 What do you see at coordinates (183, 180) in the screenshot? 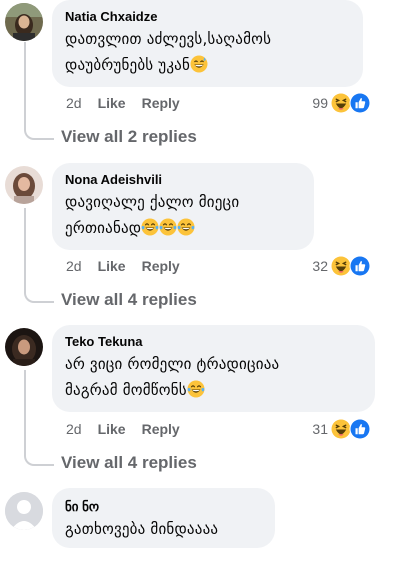
I see `comment-author: Nona Adeishvili` at bounding box center [183, 180].